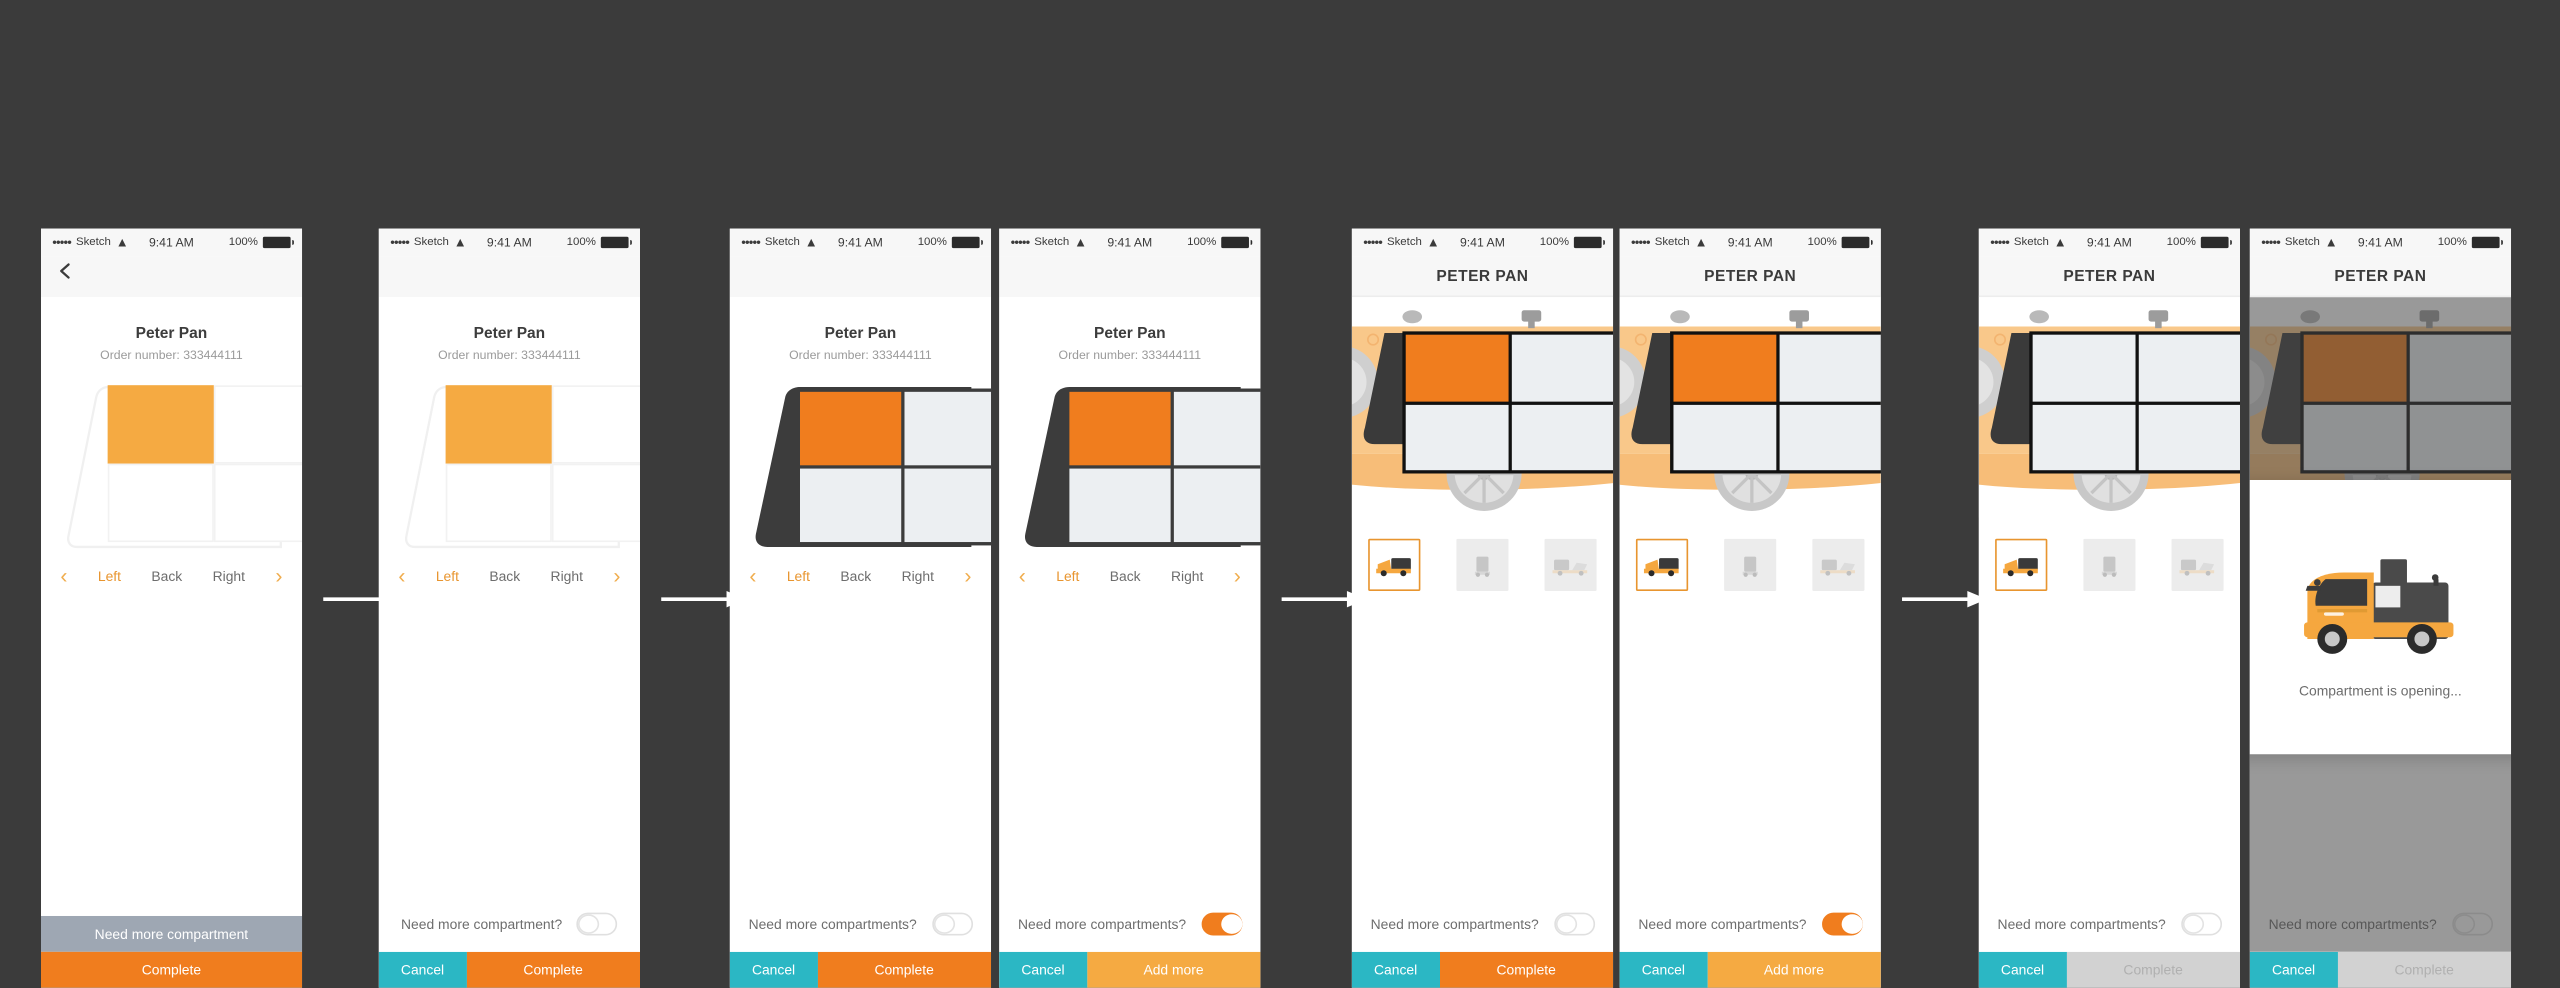  Describe the element at coordinates (597, 924) in the screenshot. I see `need-more-compartment-toggle` at that location.